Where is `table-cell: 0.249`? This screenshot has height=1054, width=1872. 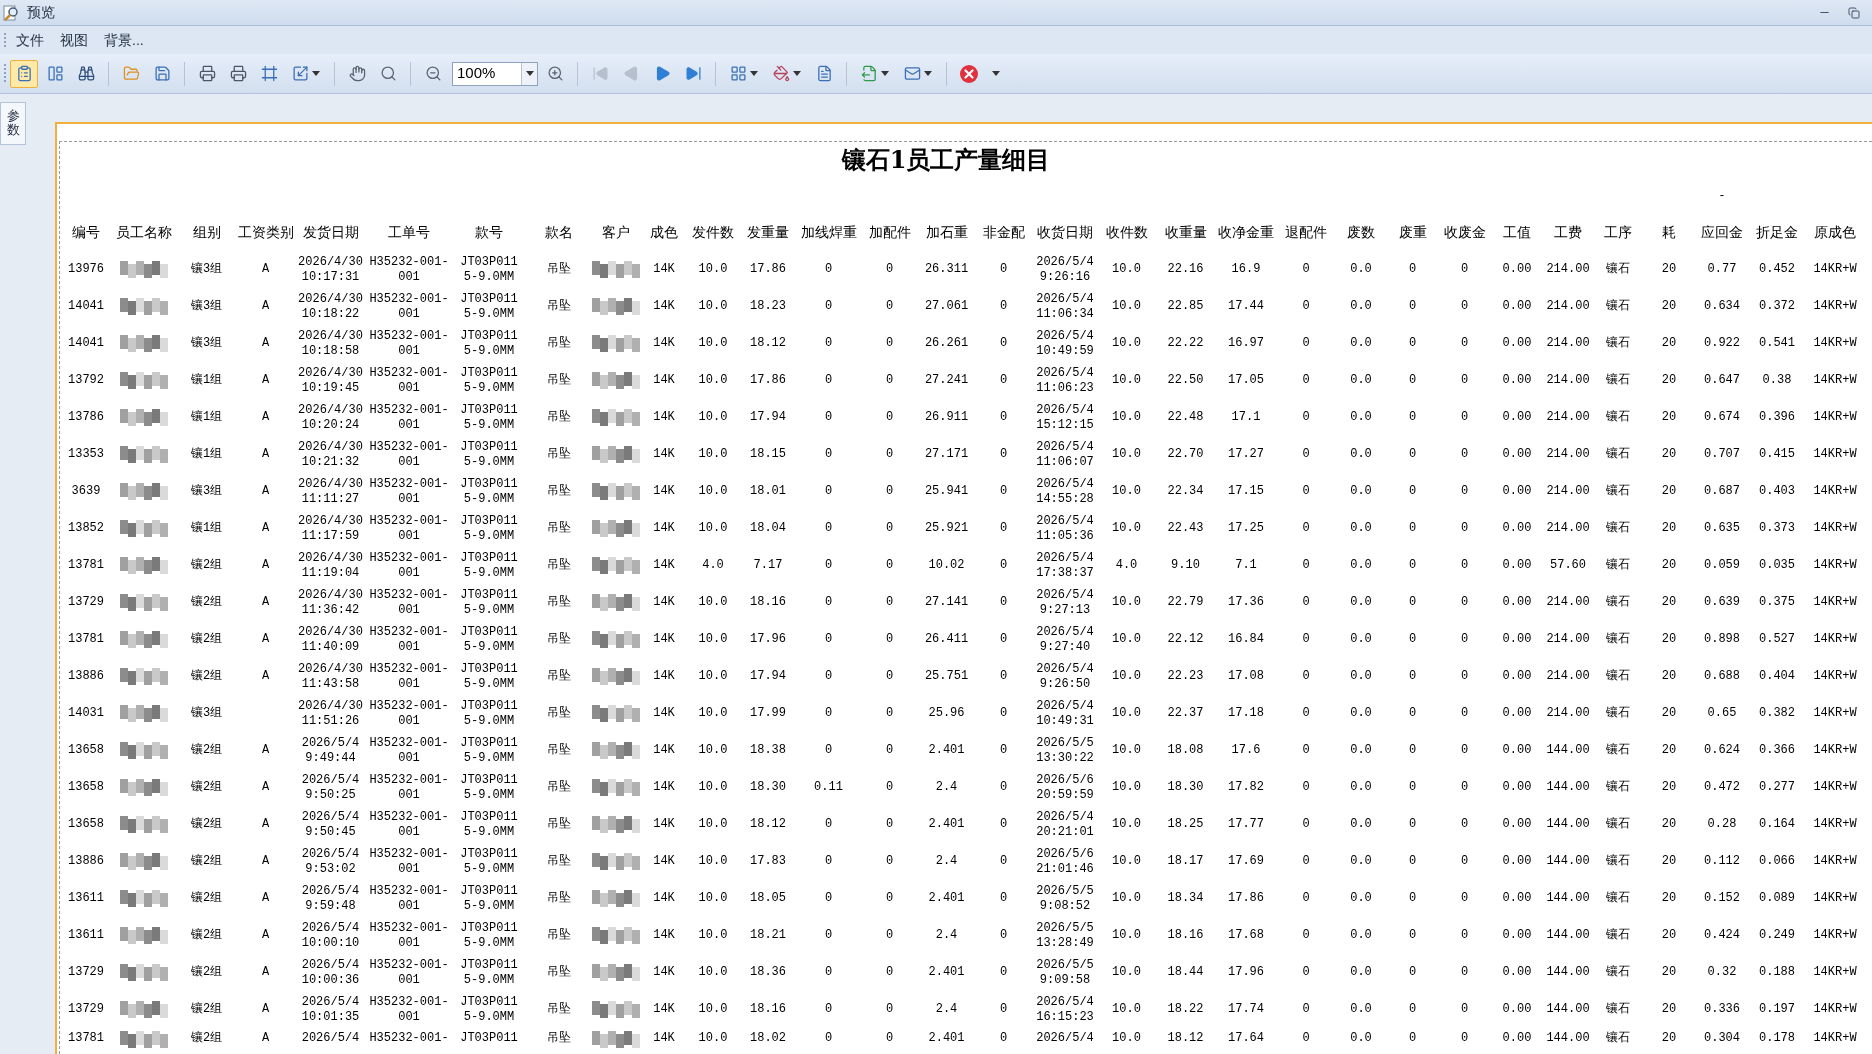
table-cell: 0.249 is located at coordinates (1777, 935).